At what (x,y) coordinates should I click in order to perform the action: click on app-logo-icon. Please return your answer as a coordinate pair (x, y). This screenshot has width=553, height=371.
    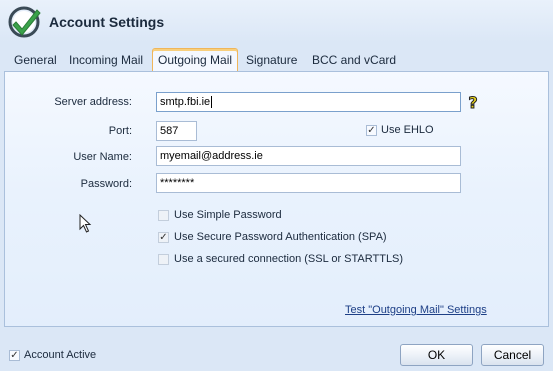
    Looking at the image, I should click on (24, 22).